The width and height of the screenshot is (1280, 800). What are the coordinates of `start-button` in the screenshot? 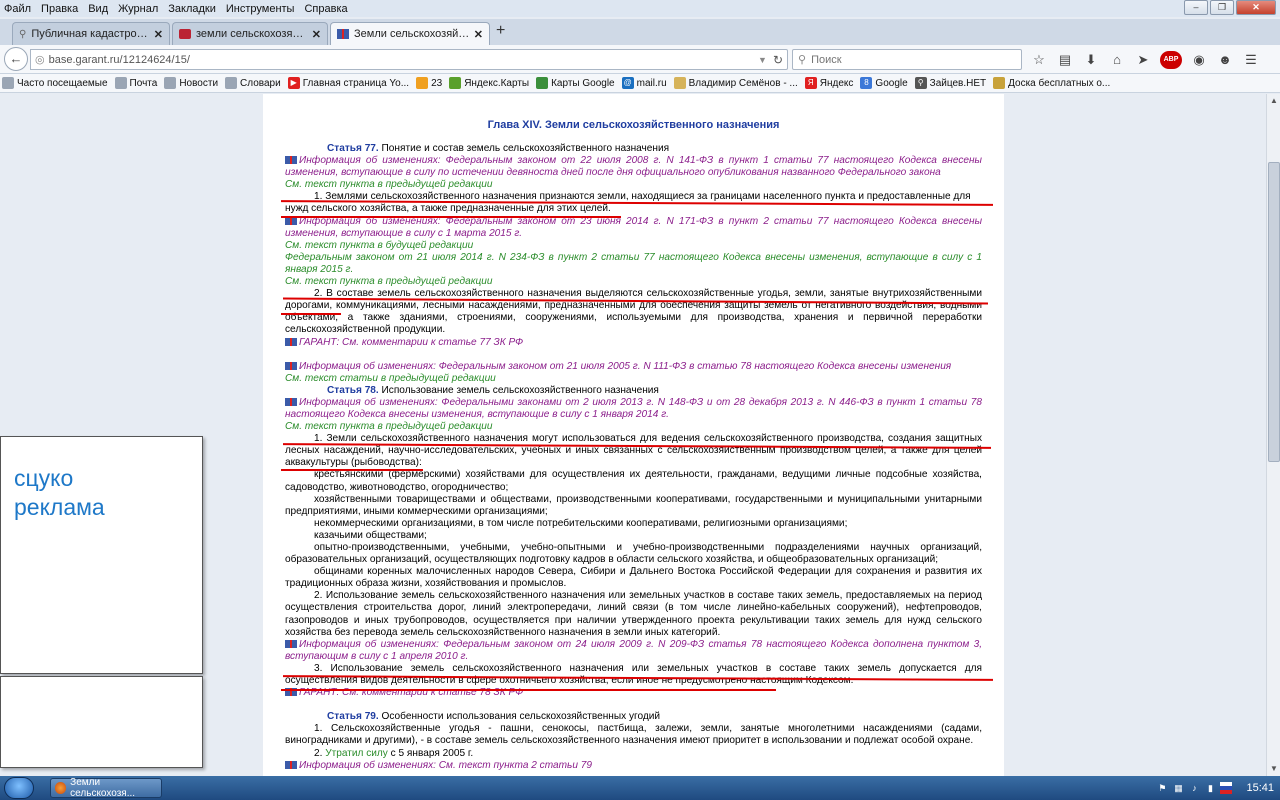 It's located at (19, 788).